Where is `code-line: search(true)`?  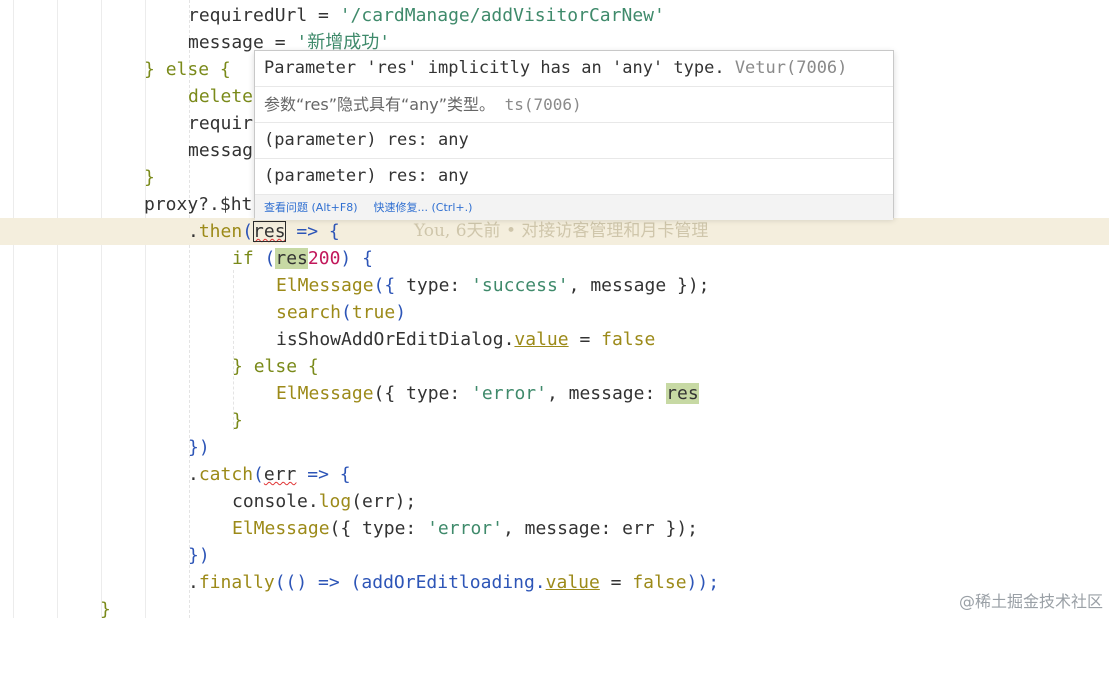
code-line: search(true) is located at coordinates (554, 312).